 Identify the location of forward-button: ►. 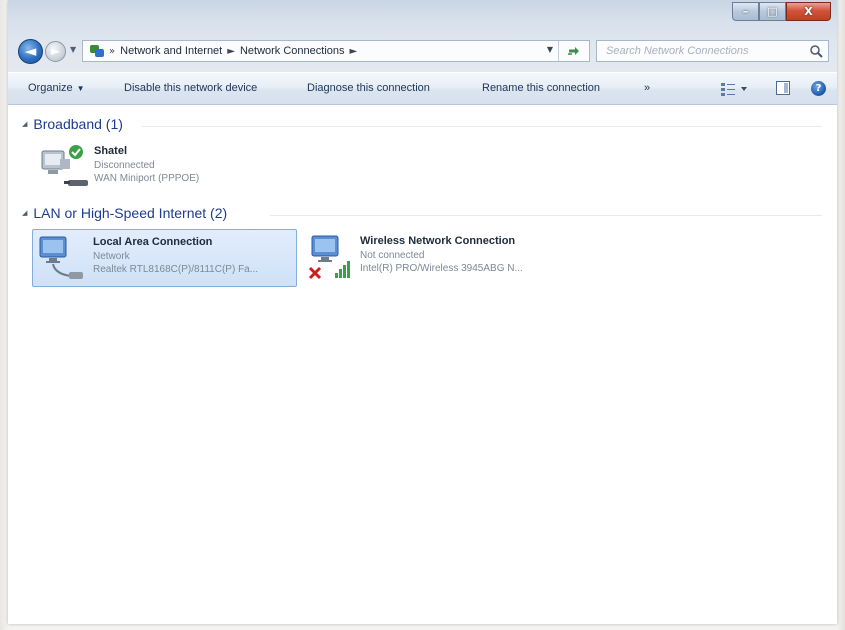
(55, 51).